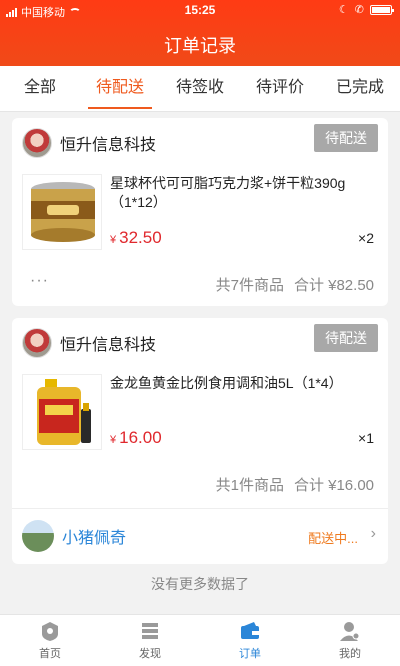 The image size is (400, 666). Describe the element at coordinates (382, 9) in the screenshot. I see `battery-icon` at that location.